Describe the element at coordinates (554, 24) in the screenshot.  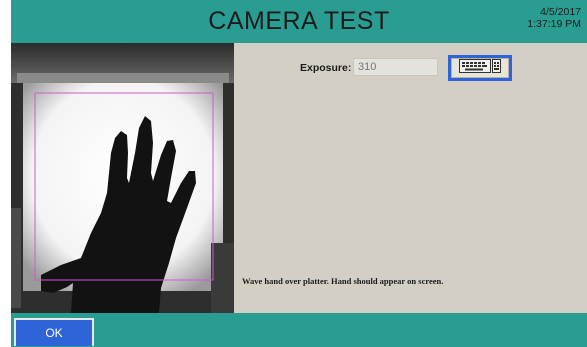
I see `time-text: 1:37:19 PM` at that location.